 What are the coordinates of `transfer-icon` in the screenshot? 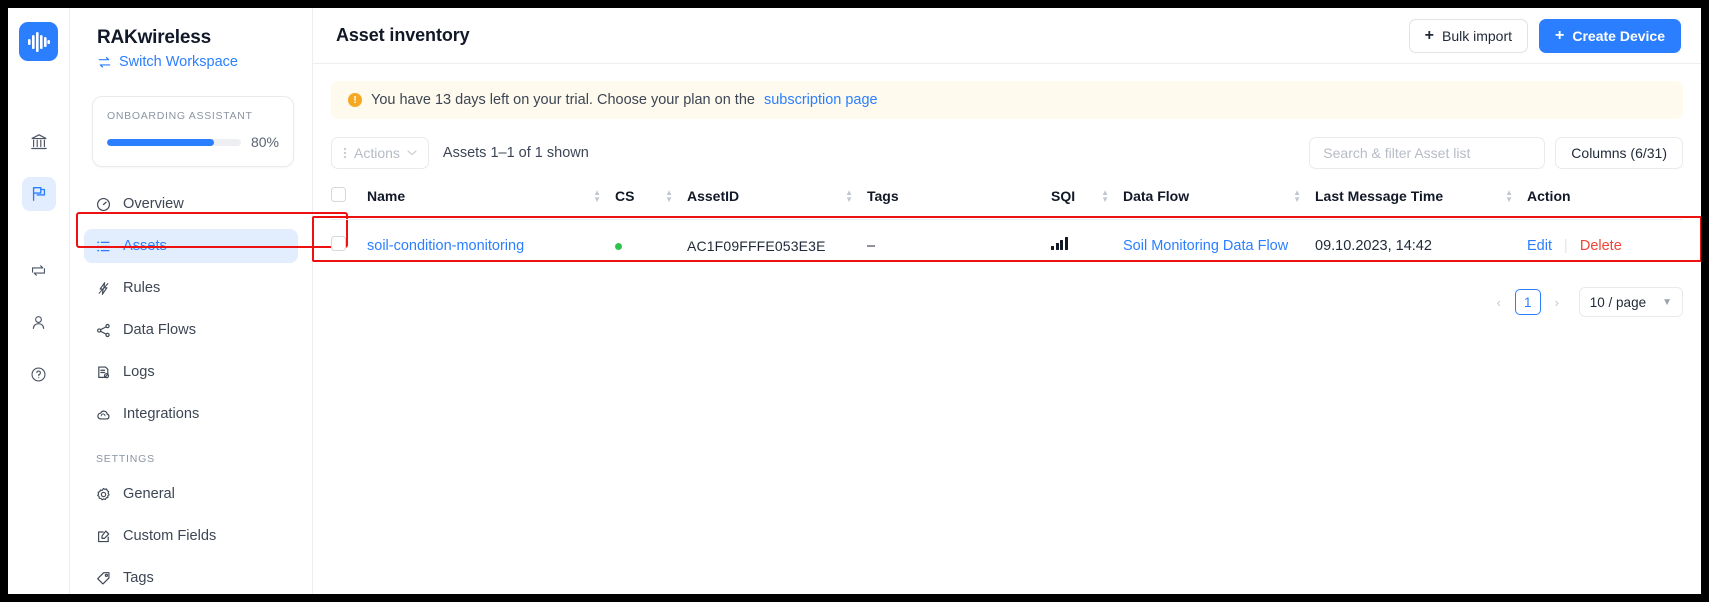 It's located at (38, 270).